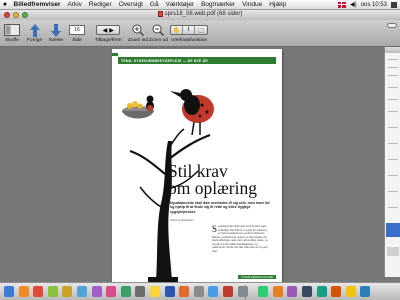 The image size is (400, 300). What do you see at coordinates (158, 30) in the screenshot?
I see `zoom-out-icon` at bounding box center [158, 30].